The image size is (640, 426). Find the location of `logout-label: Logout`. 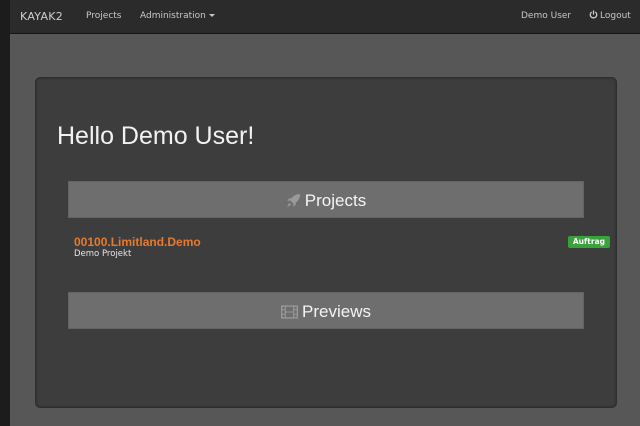

logout-label: Logout is located at coordinates (615, 16).